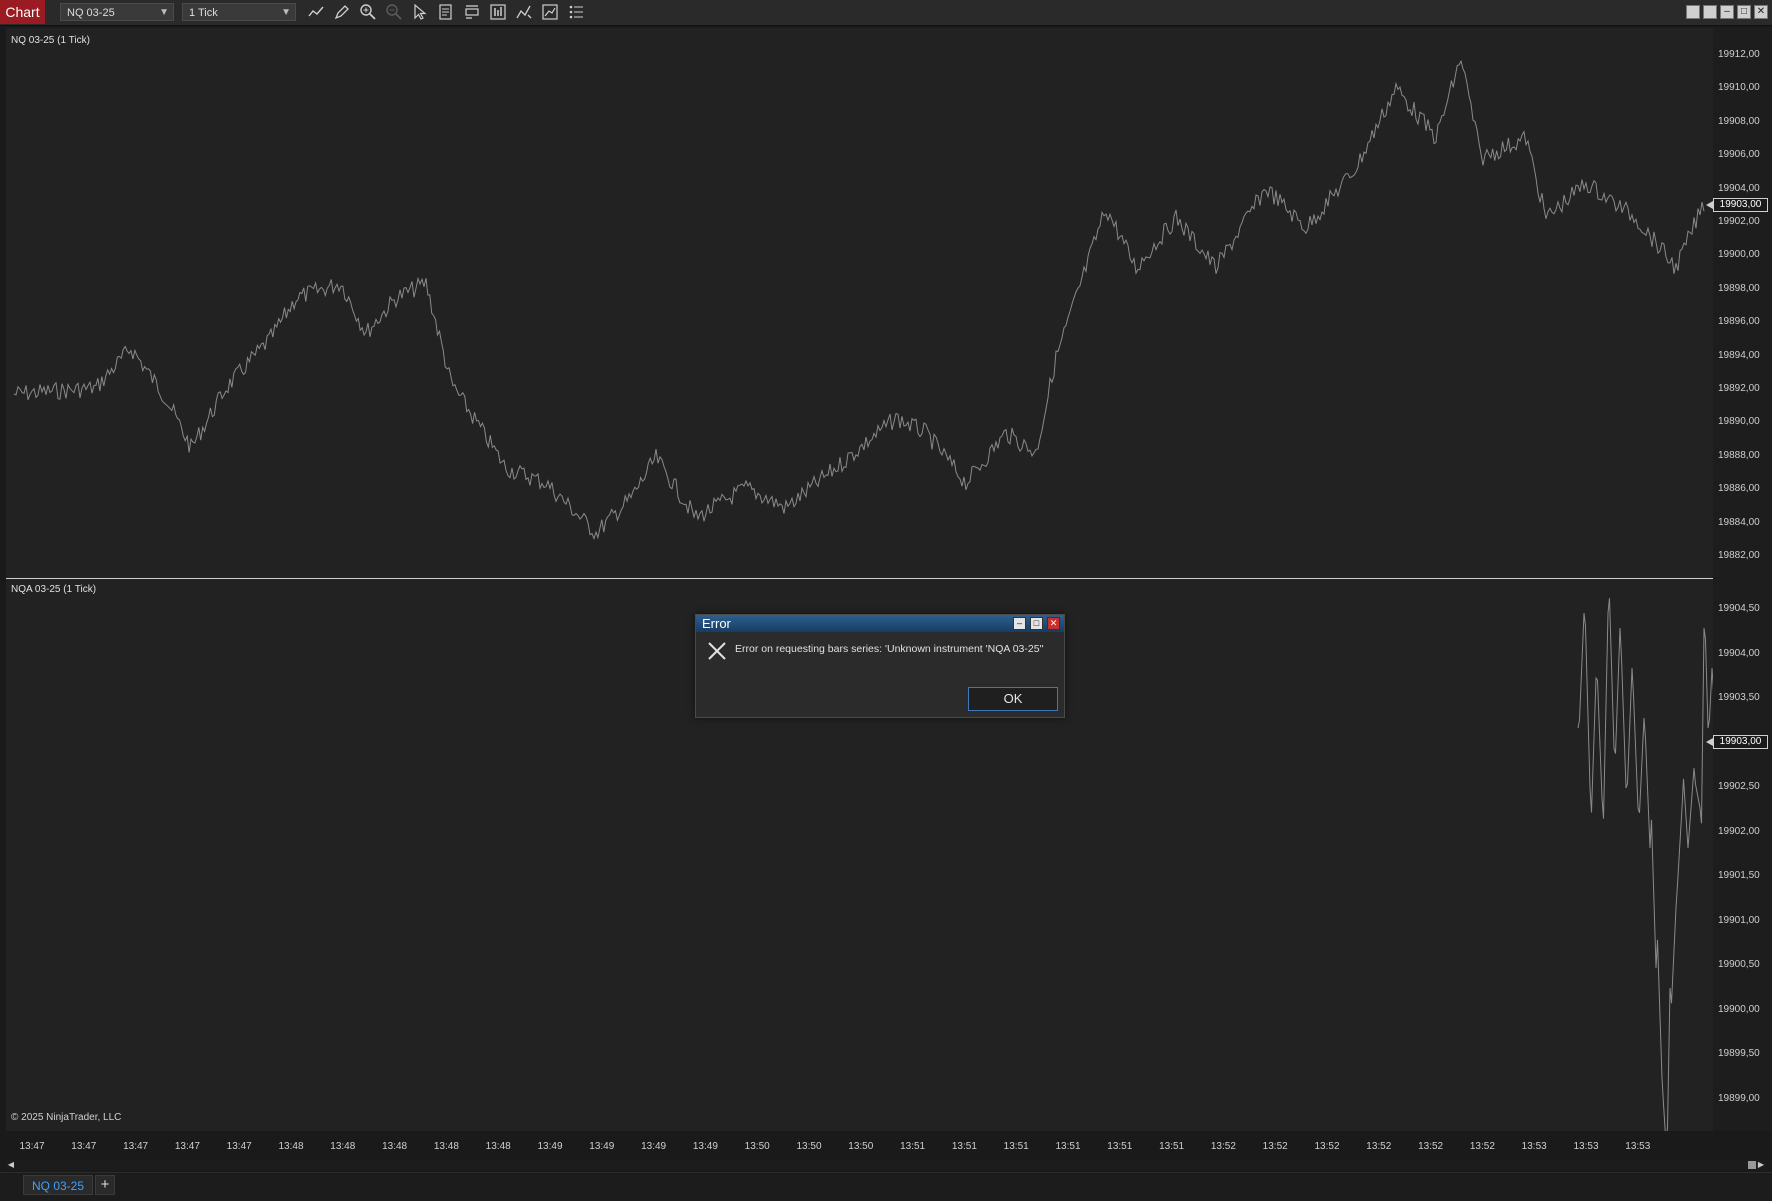 This screenshot has height=1201, width=1772. What do you see at coordinates (342, 12) in the screenshot?
I see `pencil-icon` at bounding box center [342, 12].